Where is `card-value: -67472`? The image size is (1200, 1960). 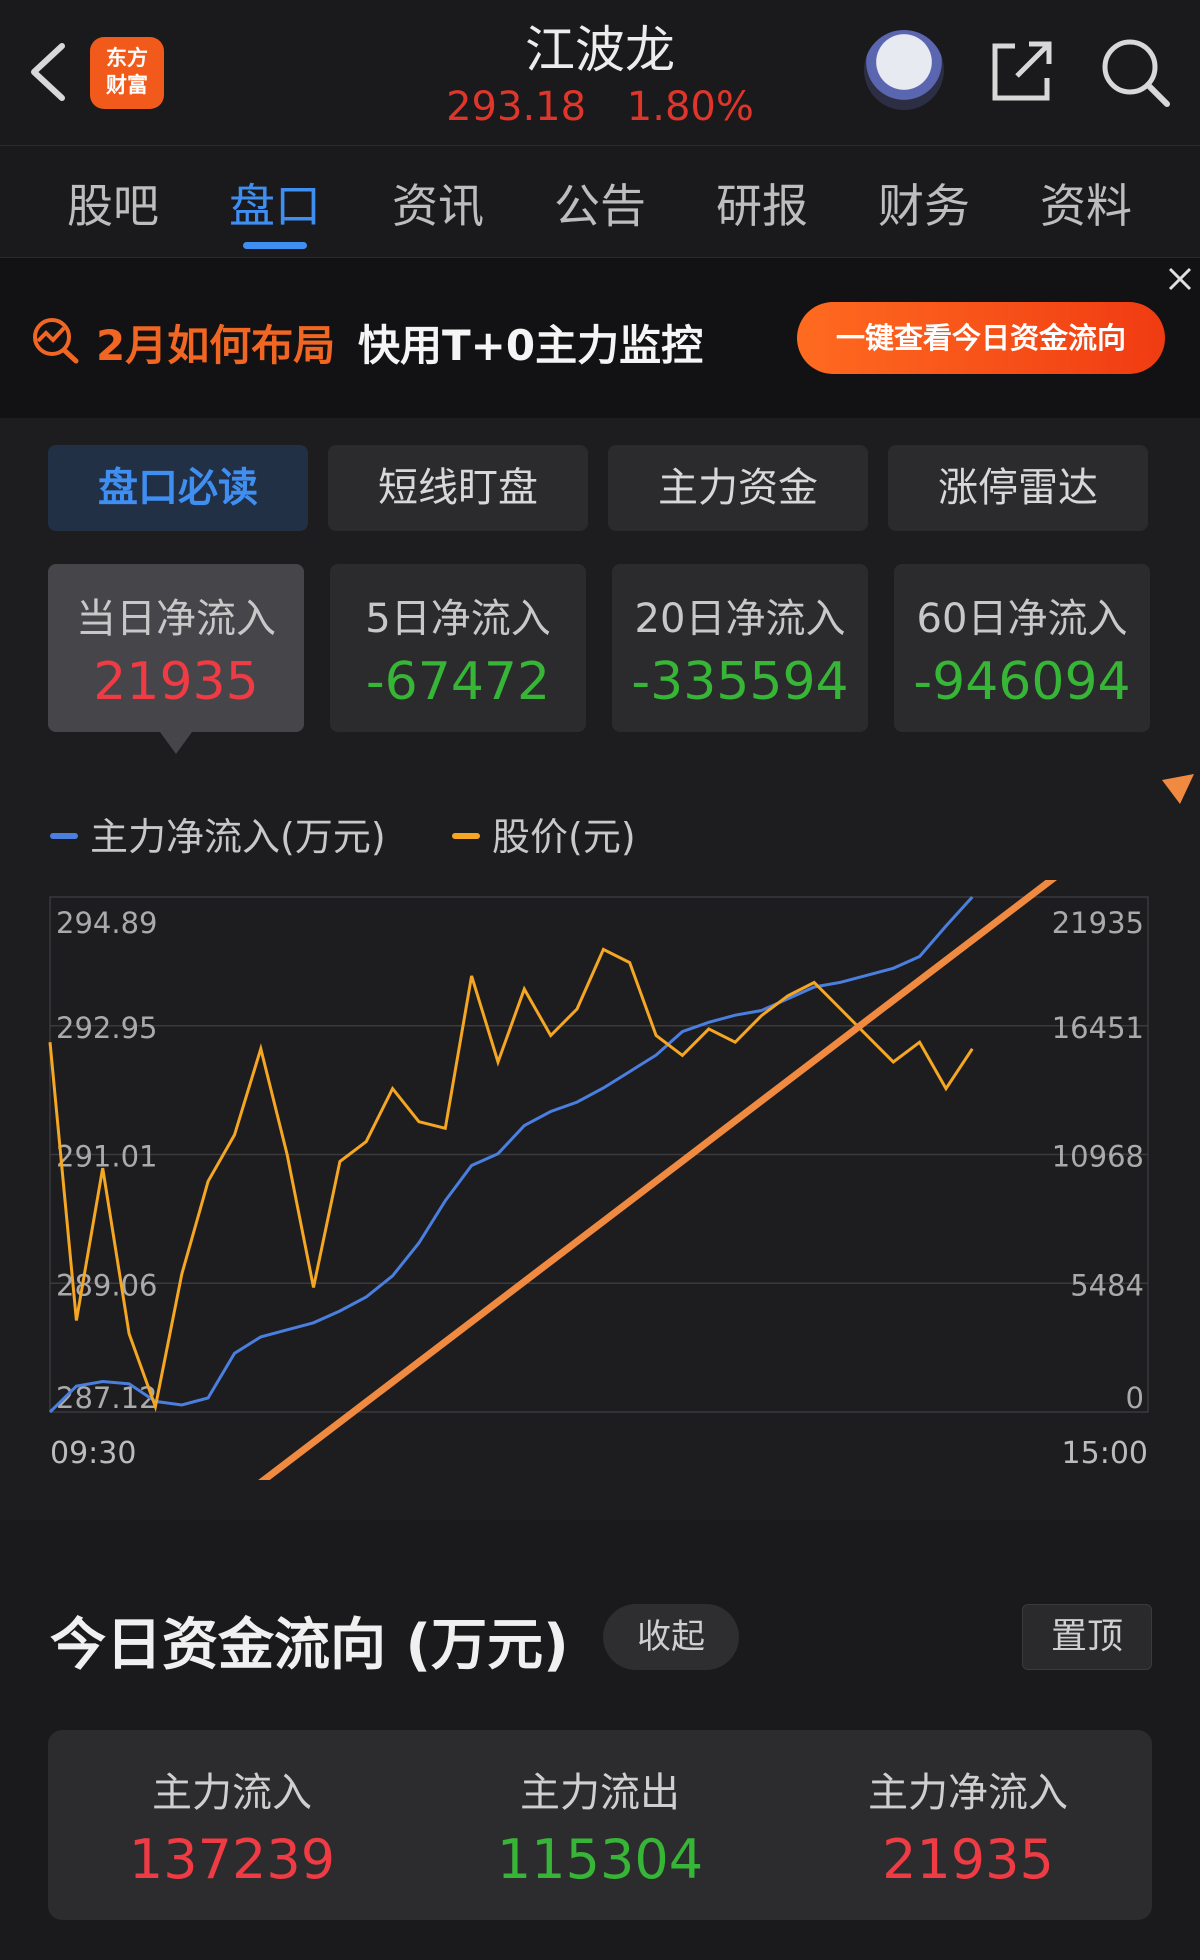 card-value: -67472 is located at coordinates (458, 682).